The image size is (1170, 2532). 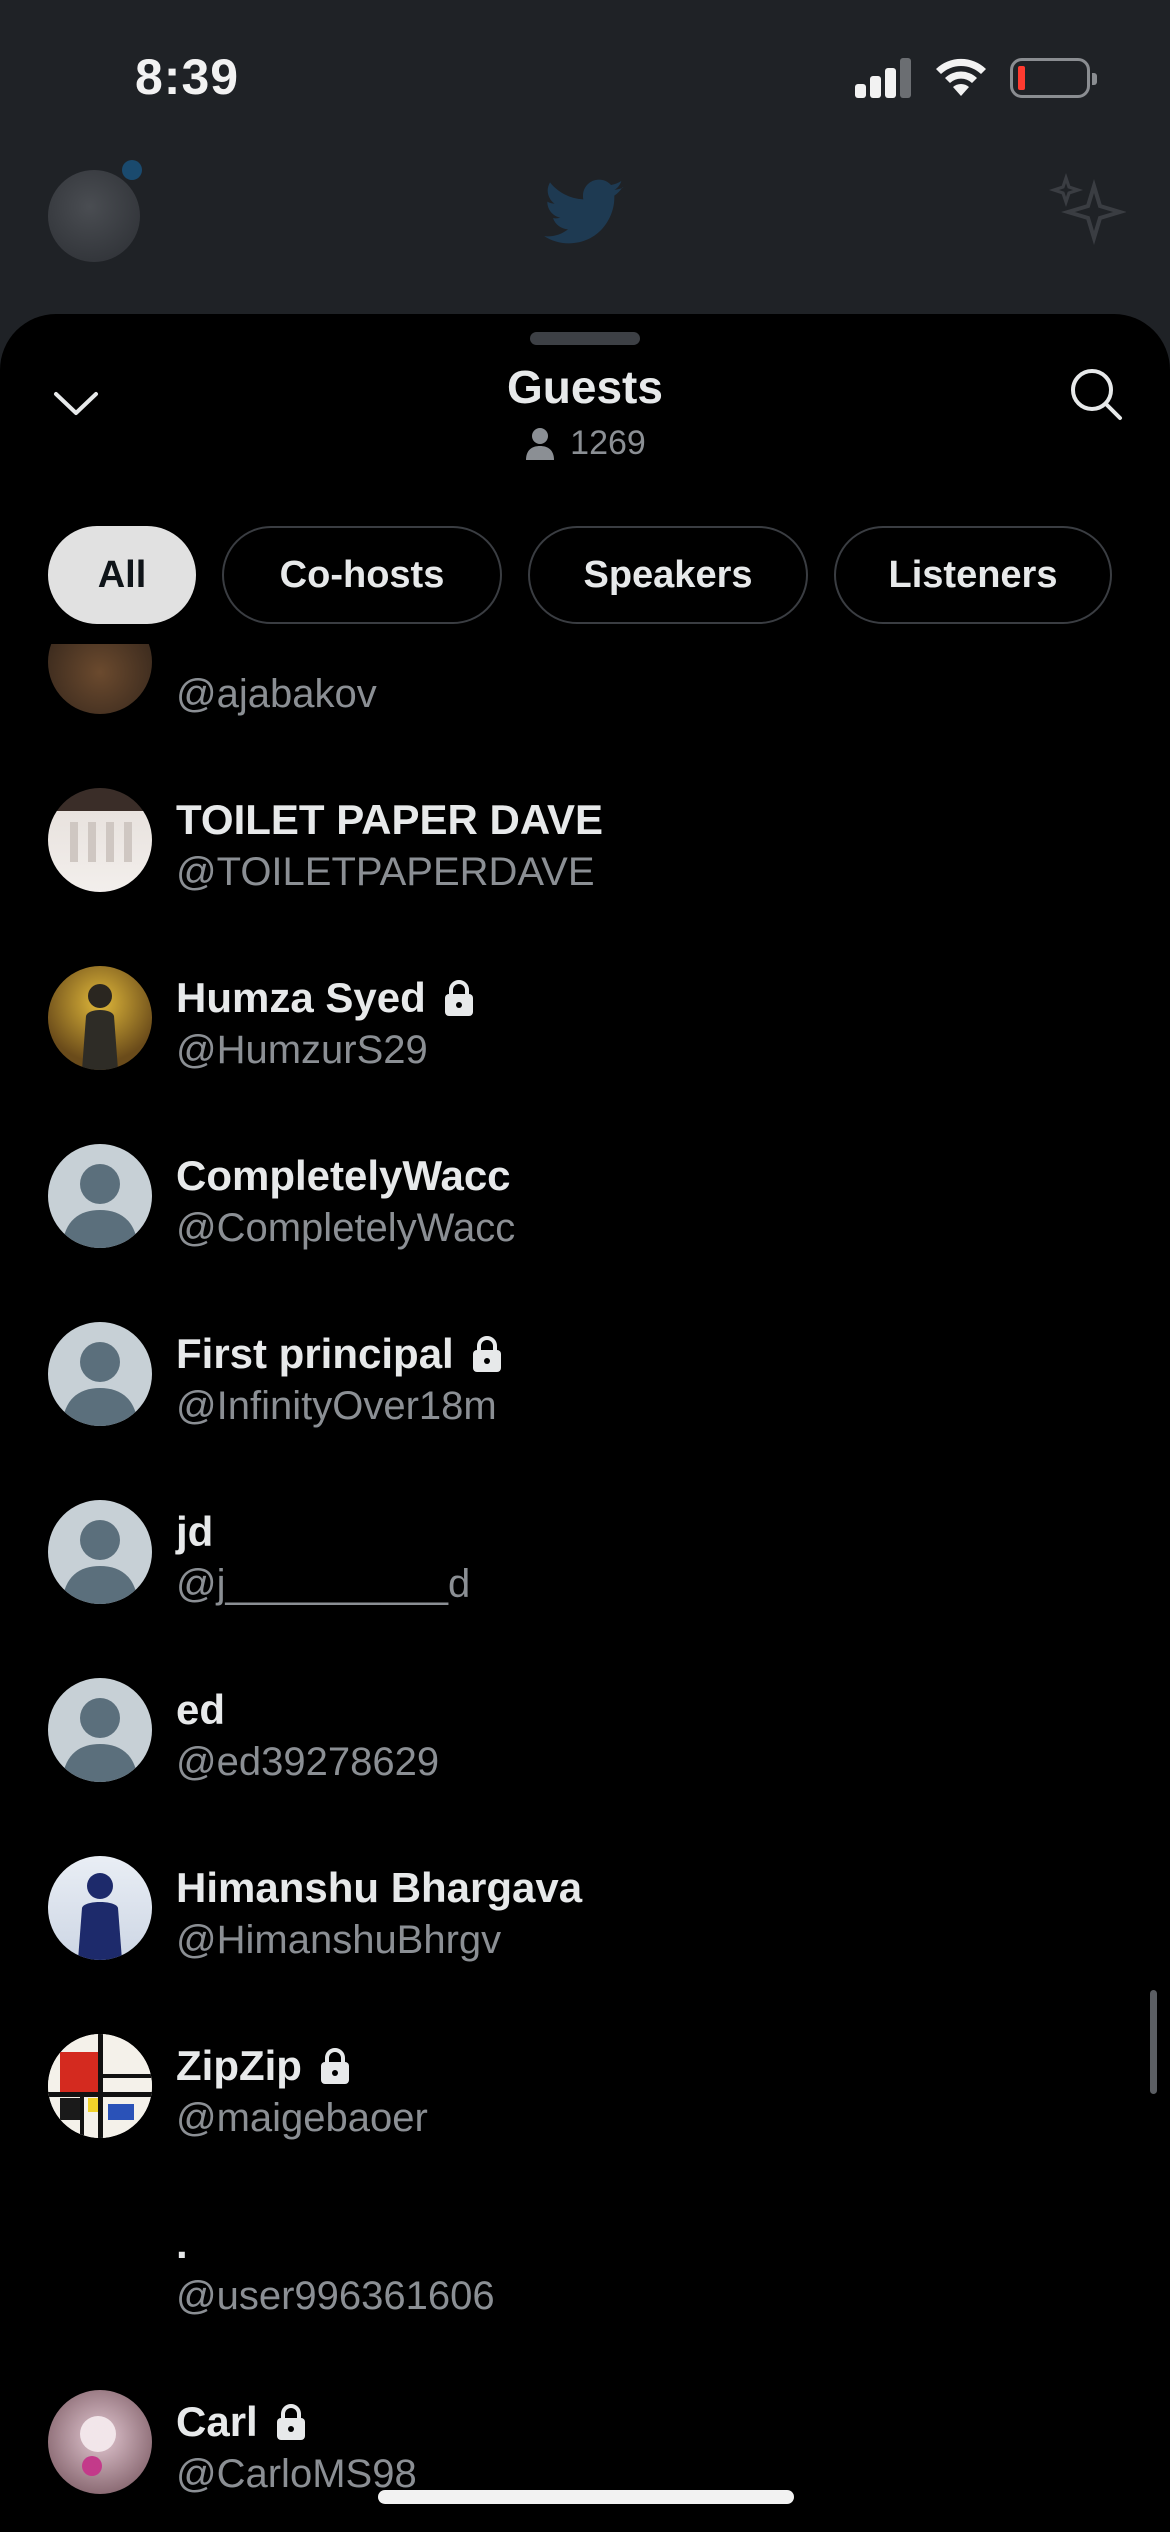 I want to click on guest-name: jd, so click(x=195, y=1531).